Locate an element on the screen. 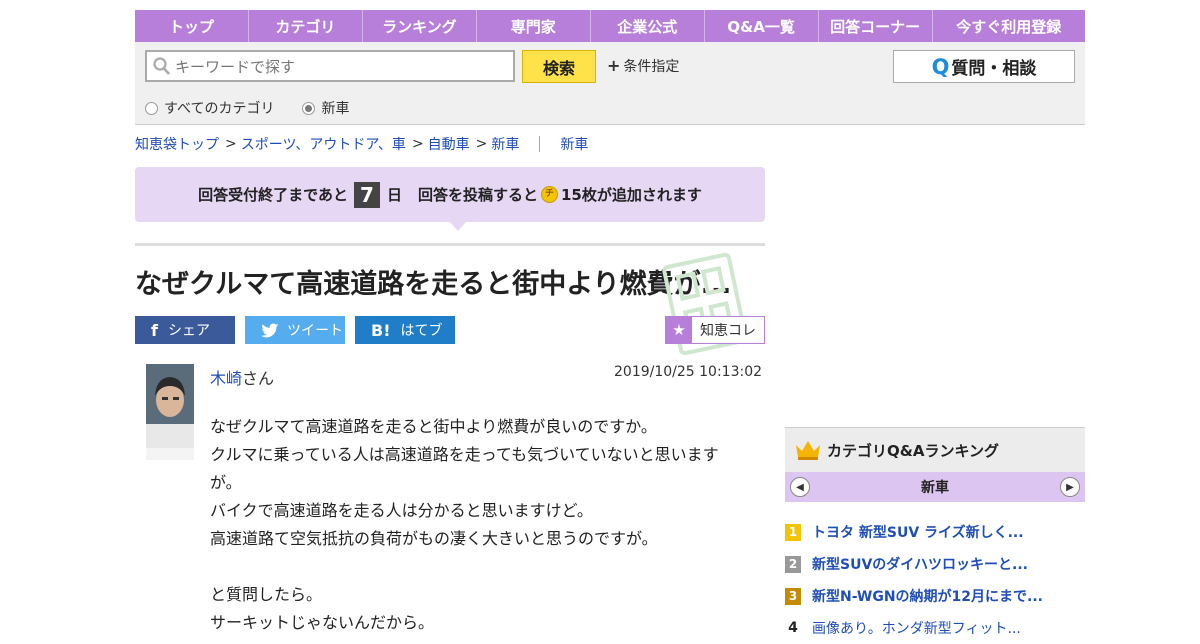 This screenshot has width=1200, height=644. user-photo-icon is located at coordinates (170, 412).